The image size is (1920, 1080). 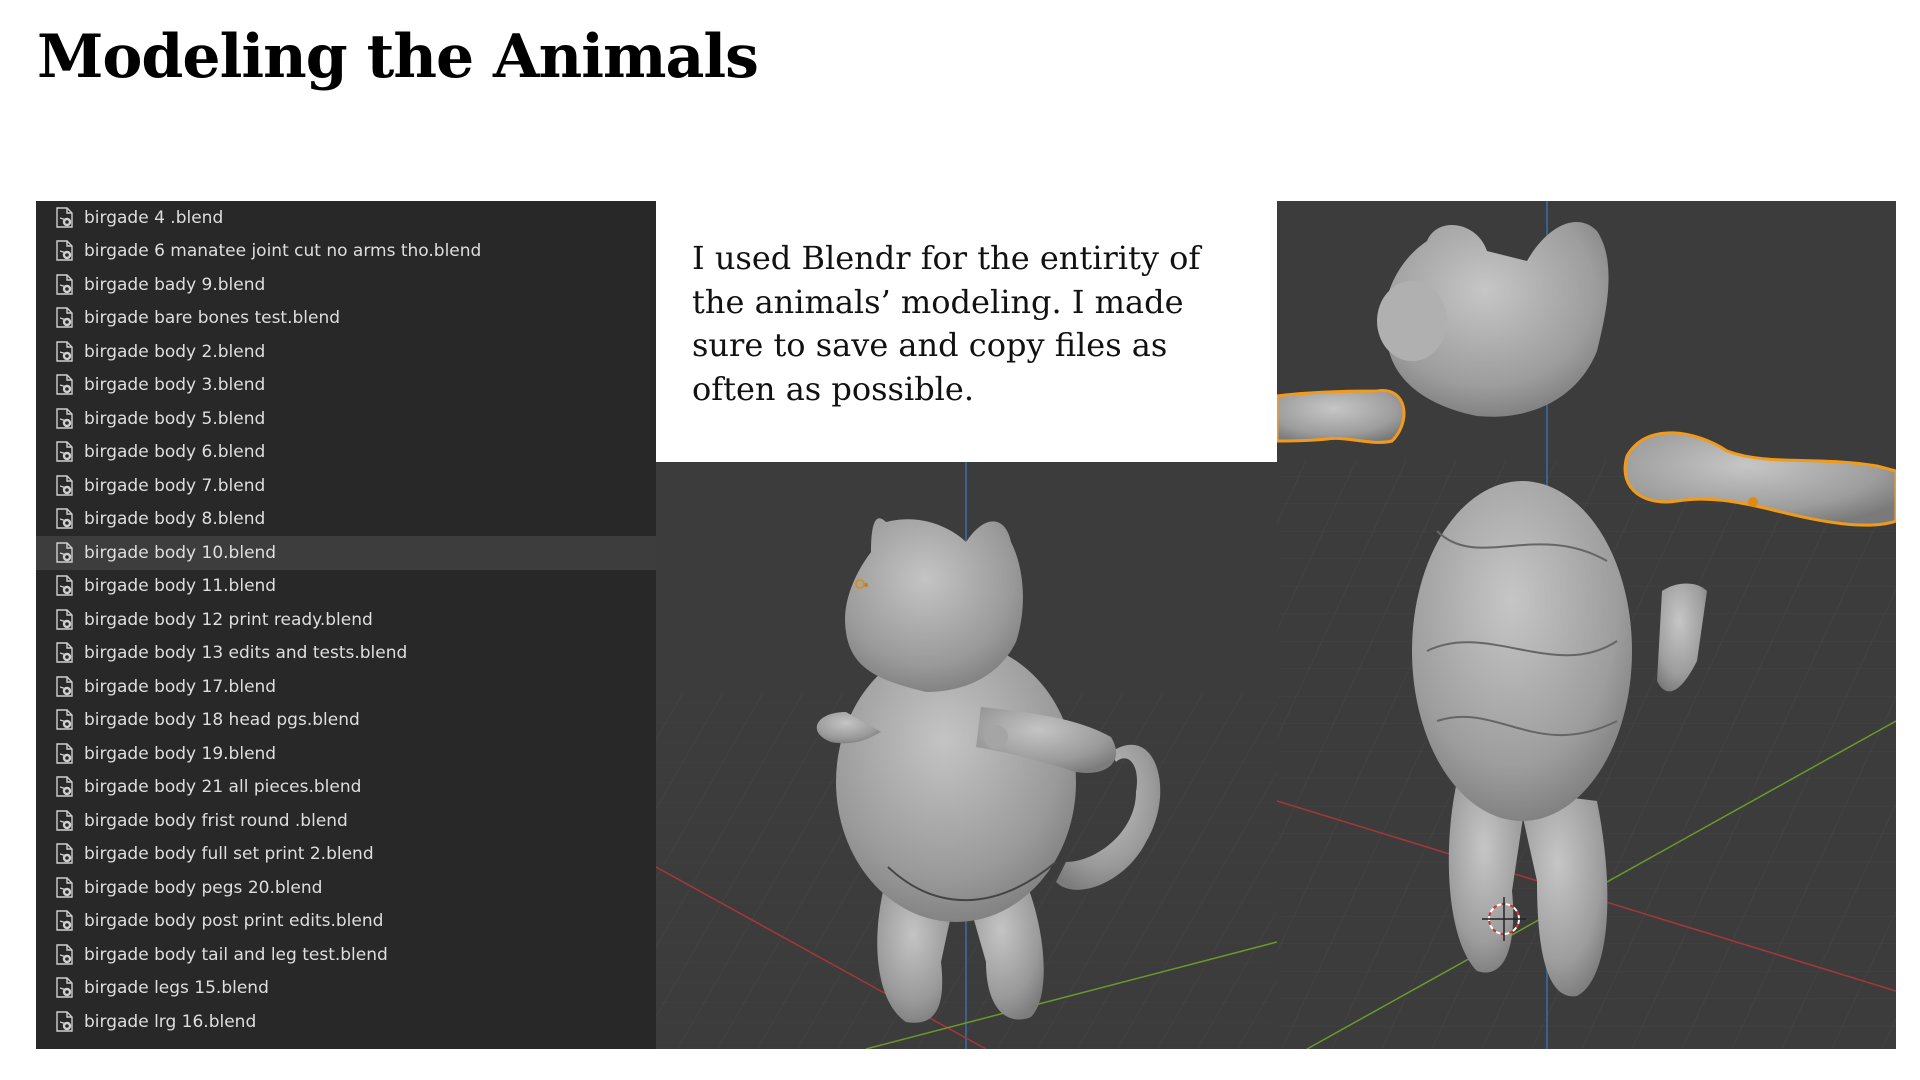 What do you see at coordinates (180, 686) in the screenshot?
I see `file-name: birgade body 17.blend` at bounding box center [180, 686].